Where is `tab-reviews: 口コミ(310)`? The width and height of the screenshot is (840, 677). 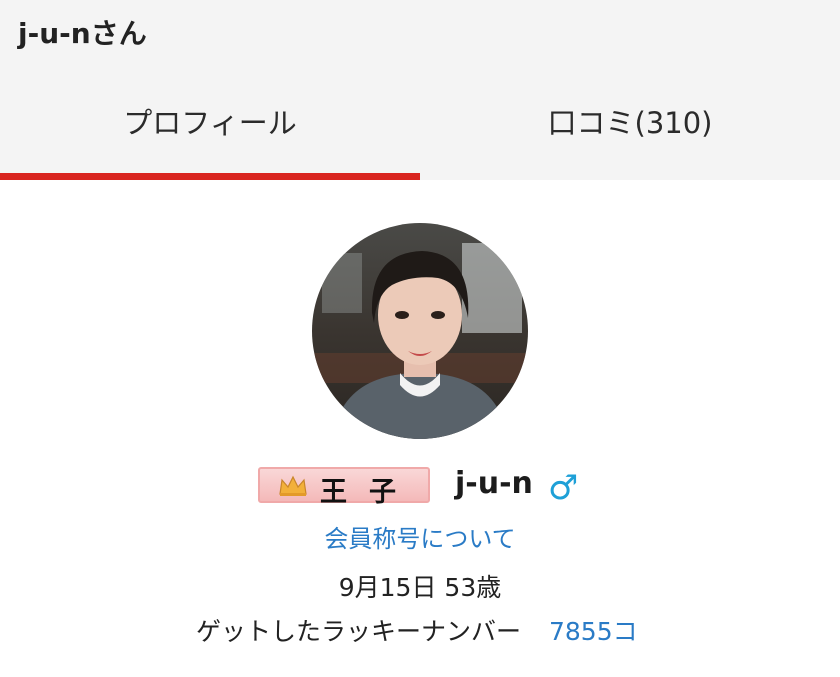 tab-reviews: 口コミ(310) is located at coordinates (630, 125).